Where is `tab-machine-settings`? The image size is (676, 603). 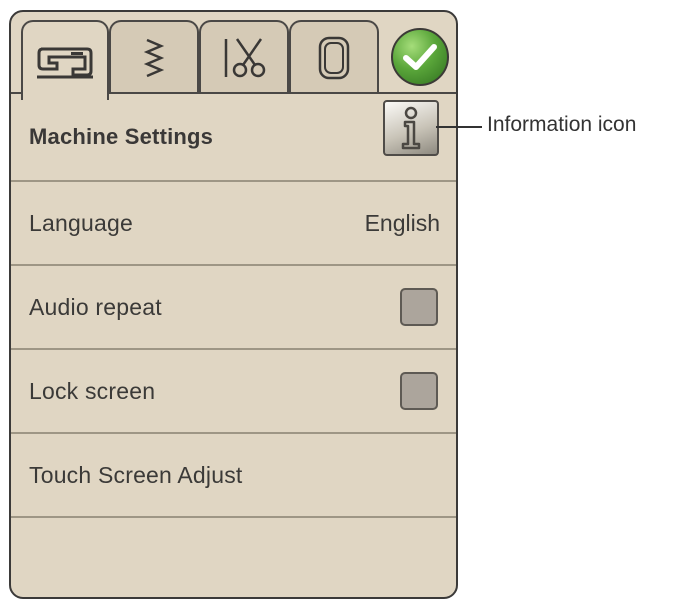
tab-machine-settings is located at coordinates (65, 60).